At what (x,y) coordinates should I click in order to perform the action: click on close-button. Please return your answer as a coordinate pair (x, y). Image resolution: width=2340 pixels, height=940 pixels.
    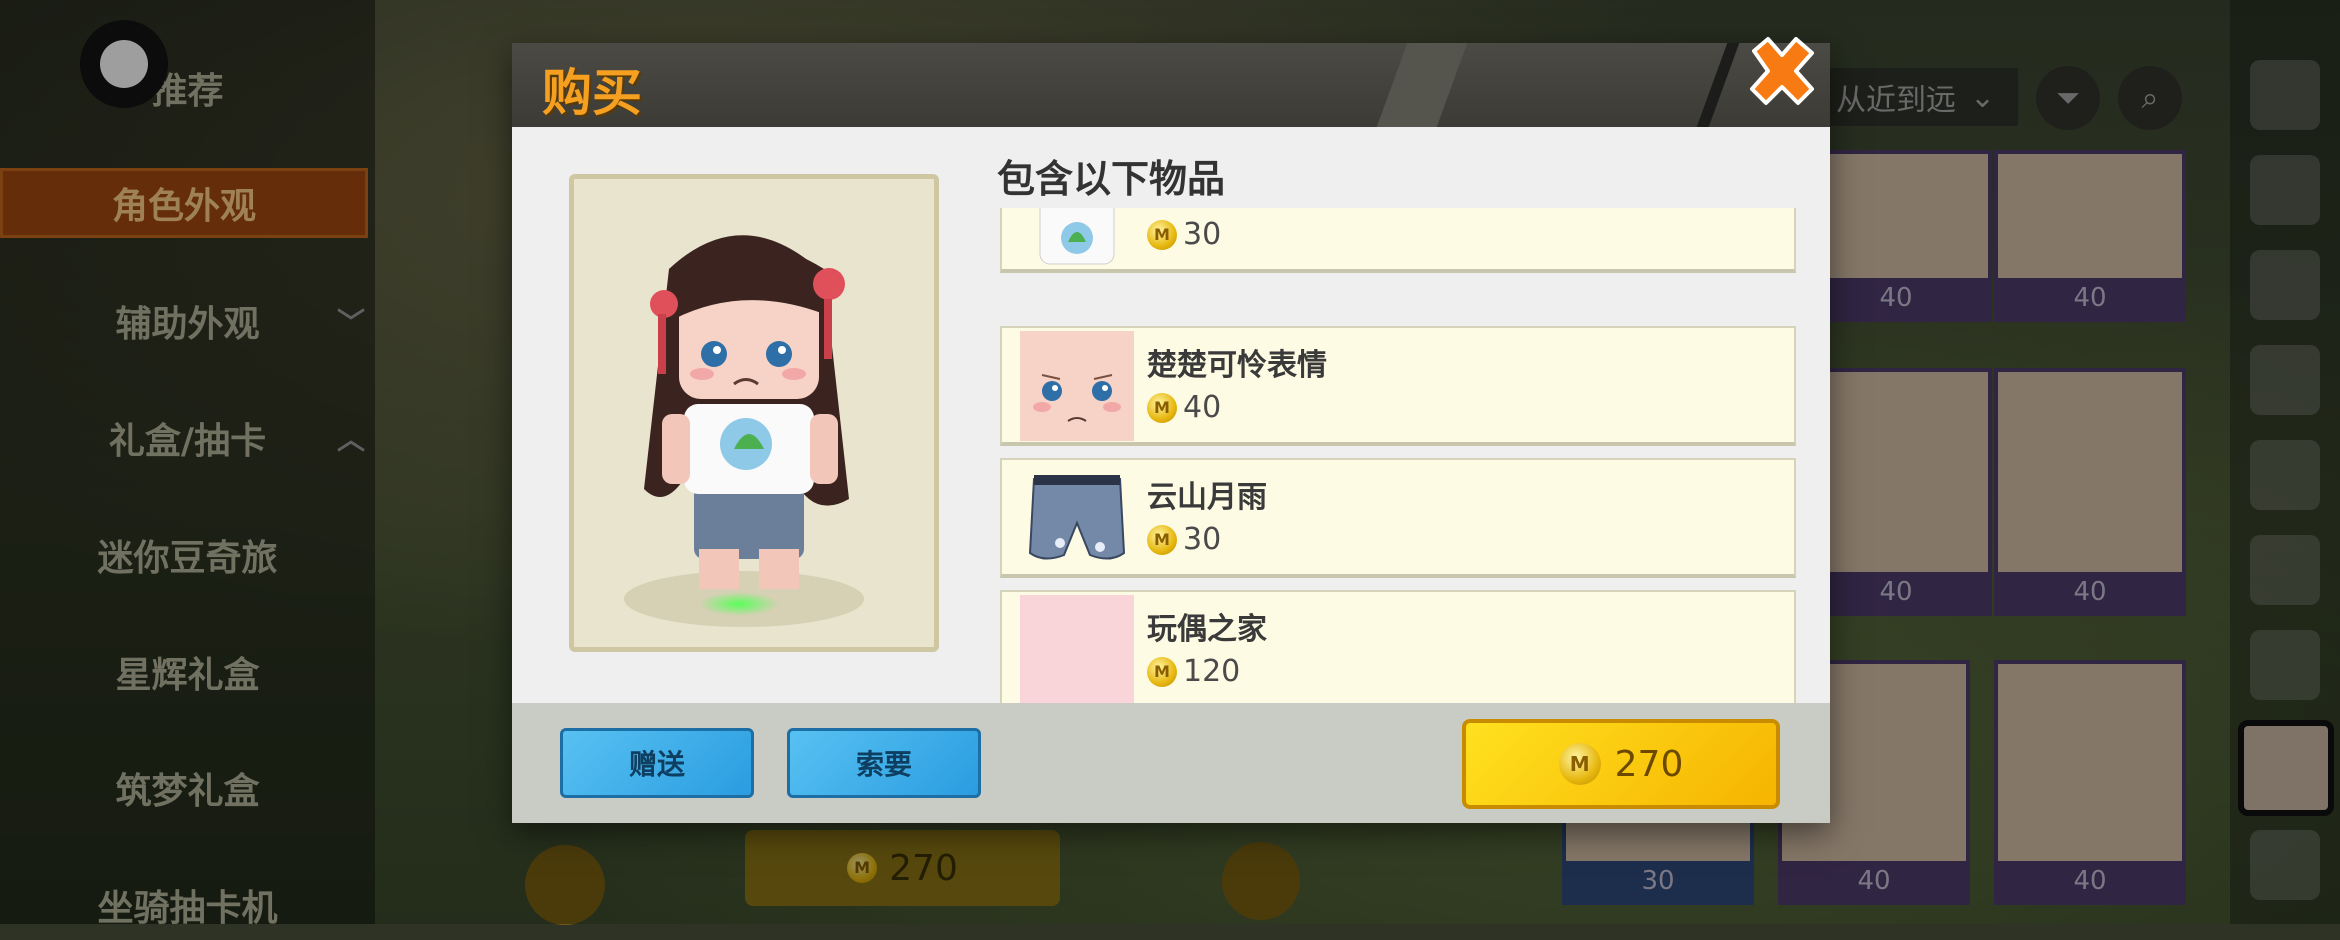
    Looking at the image, I should click on (1782, 73).